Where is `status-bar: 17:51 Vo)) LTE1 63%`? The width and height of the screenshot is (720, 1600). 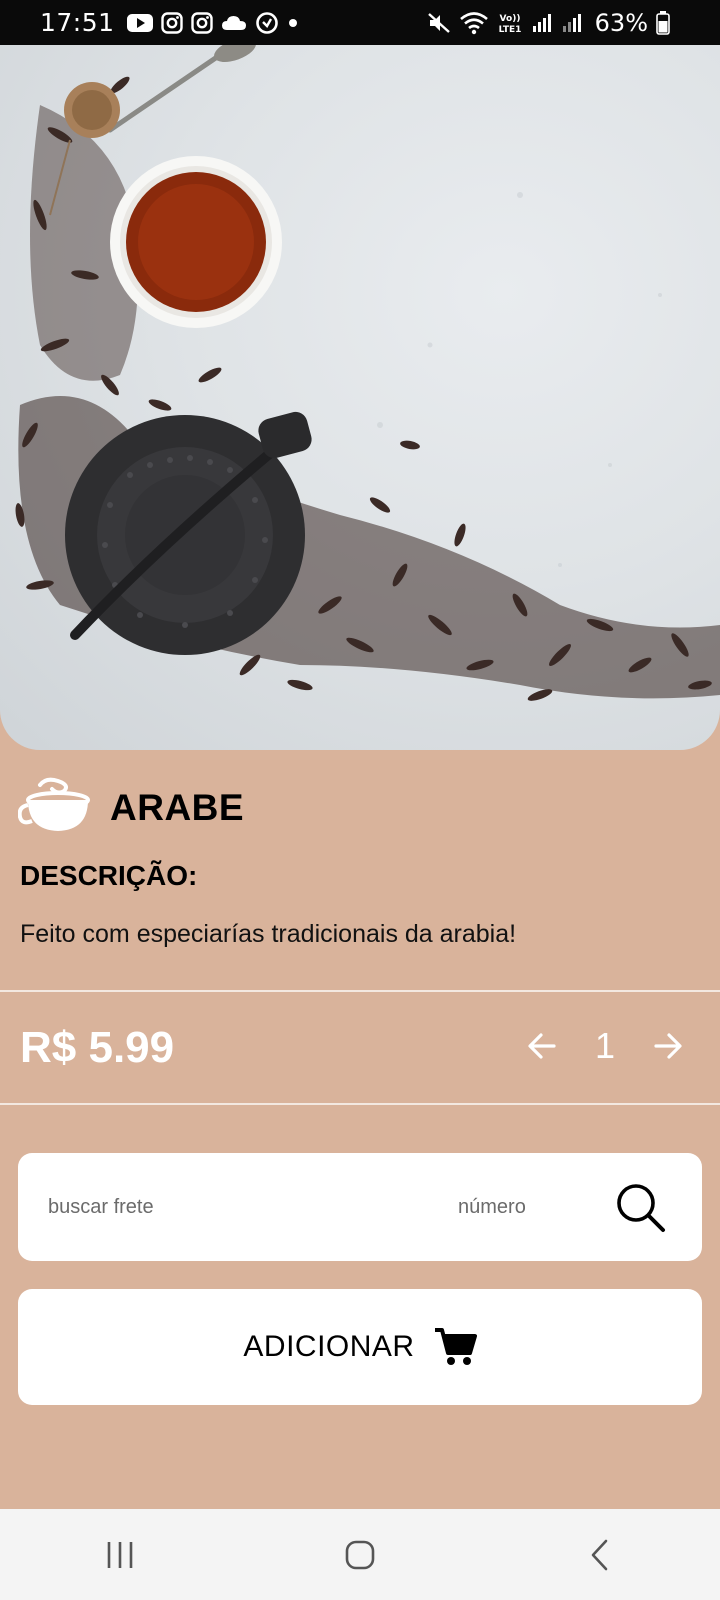
status-bar: 17:51 Vo)) LTE1 63% is located at coordinates (360, 22).